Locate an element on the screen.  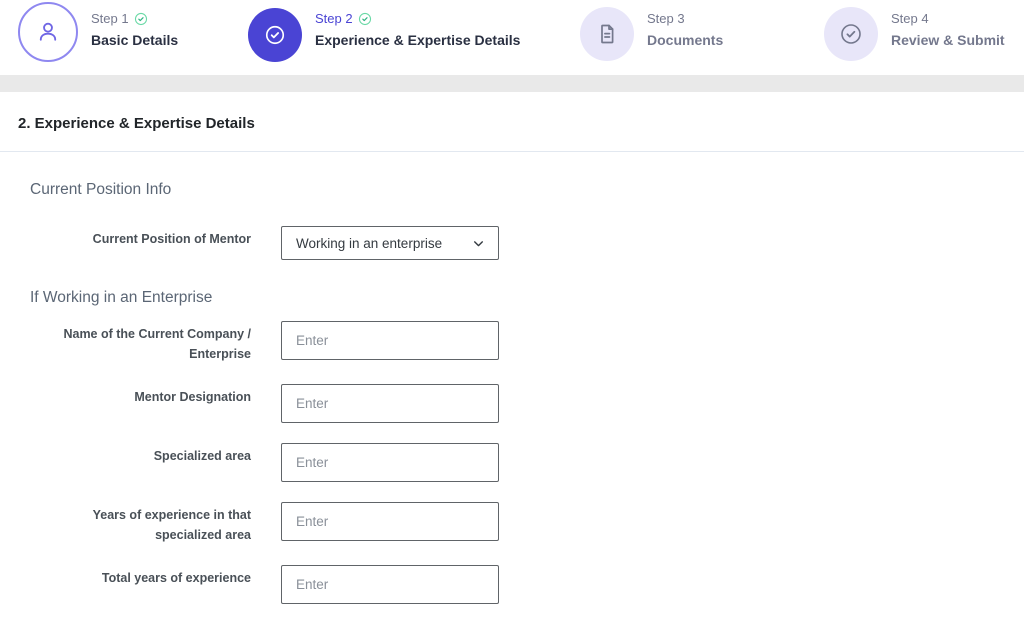
field-row-specialized-area: Specialized area is located at coordinates (532, 462).